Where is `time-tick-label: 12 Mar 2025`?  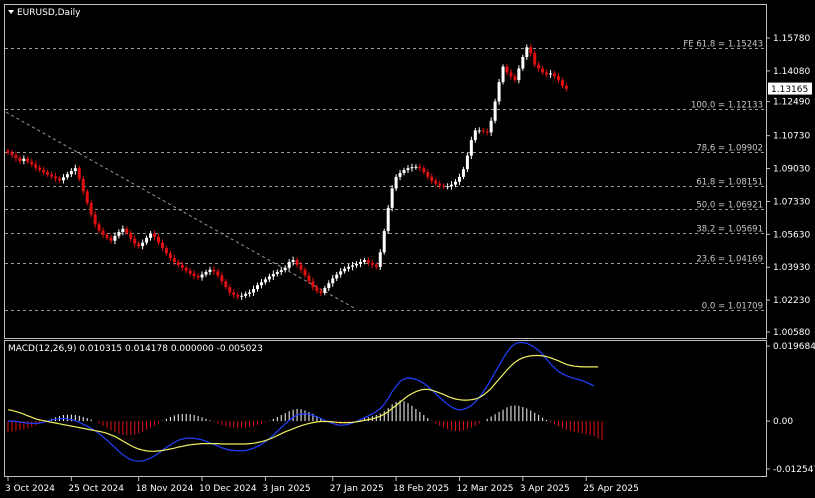 time-tick-label: 12 Mar 2025 is located at coordinates (484, 489).